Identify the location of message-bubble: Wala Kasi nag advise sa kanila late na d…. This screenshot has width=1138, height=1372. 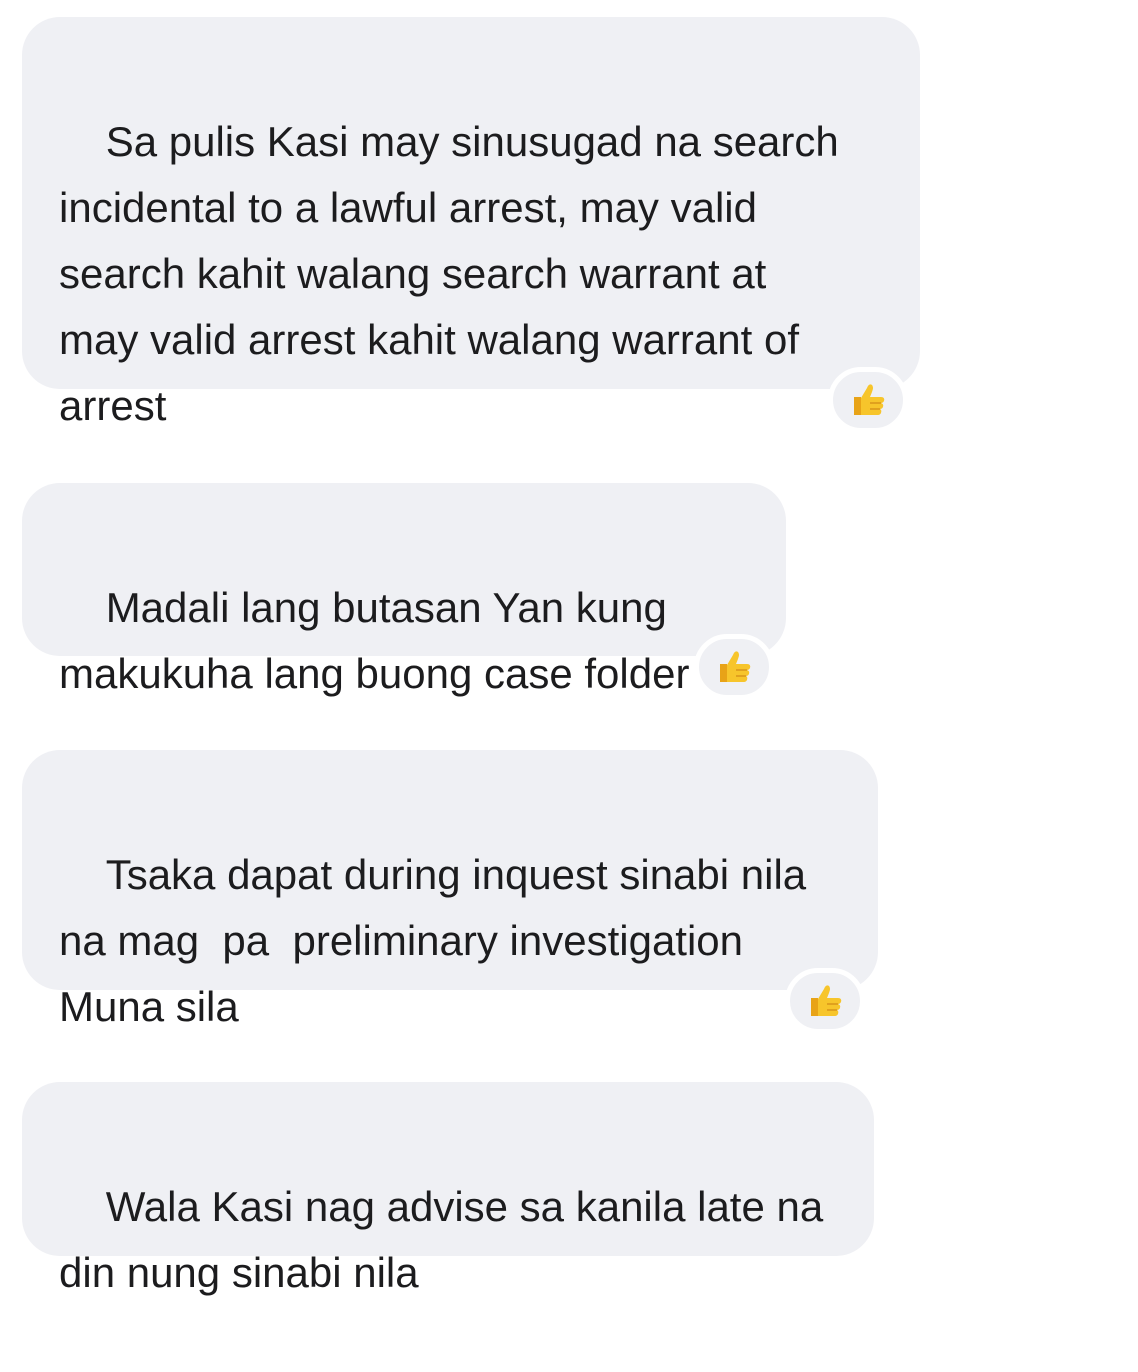
(448, 1189).